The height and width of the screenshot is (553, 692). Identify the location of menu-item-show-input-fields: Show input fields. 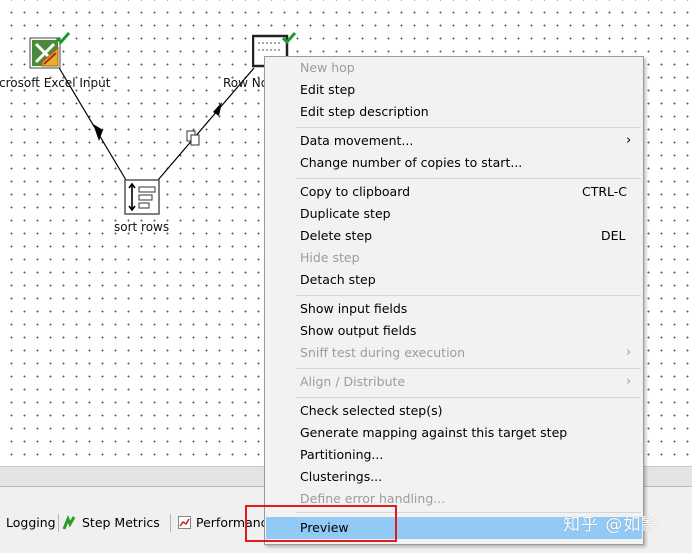
(454, 309).